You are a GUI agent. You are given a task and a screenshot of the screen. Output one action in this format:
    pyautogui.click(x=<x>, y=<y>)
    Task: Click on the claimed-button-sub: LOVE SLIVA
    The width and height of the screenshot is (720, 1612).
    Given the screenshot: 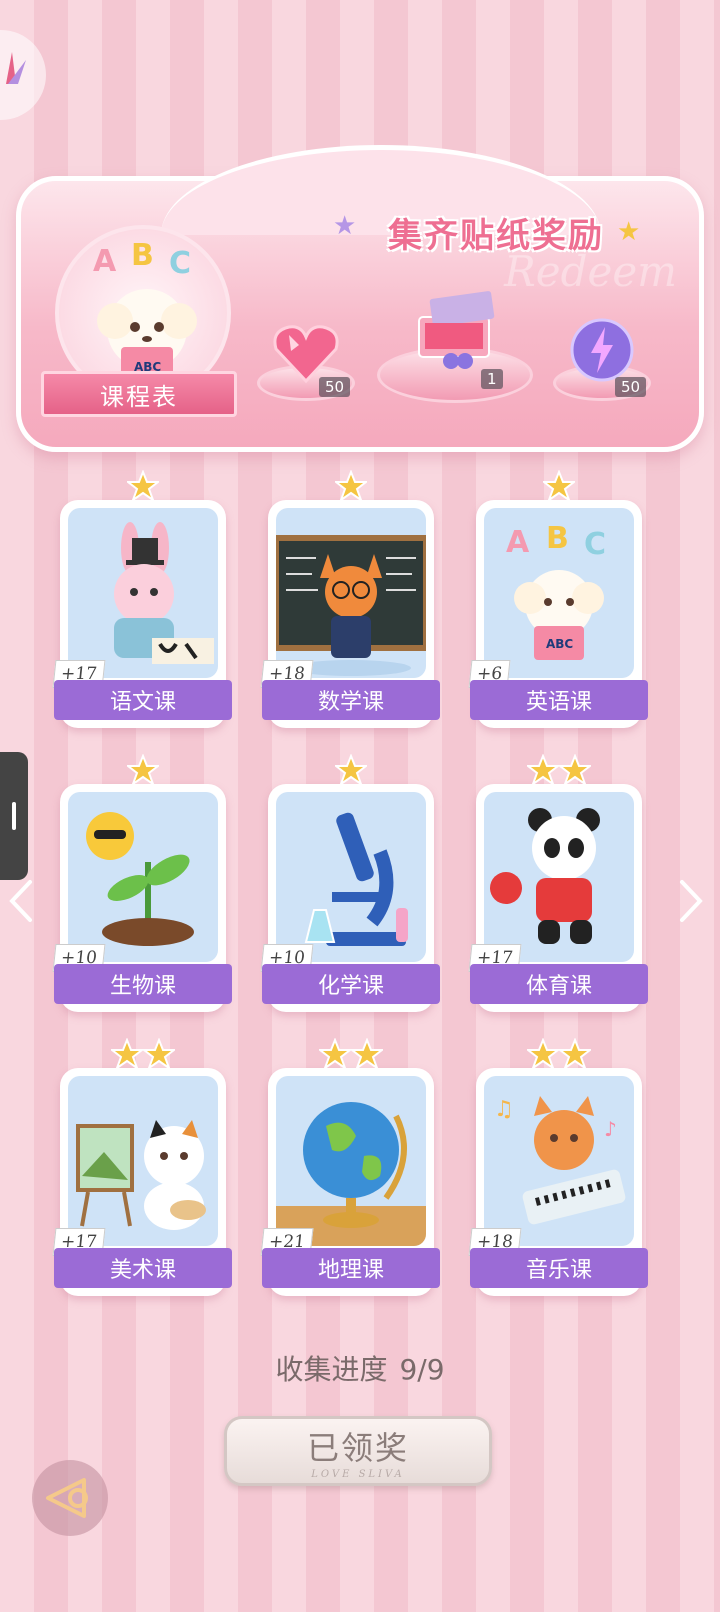 What is the action you would take?
    pyautogui.click(x=358, y=1474)
    